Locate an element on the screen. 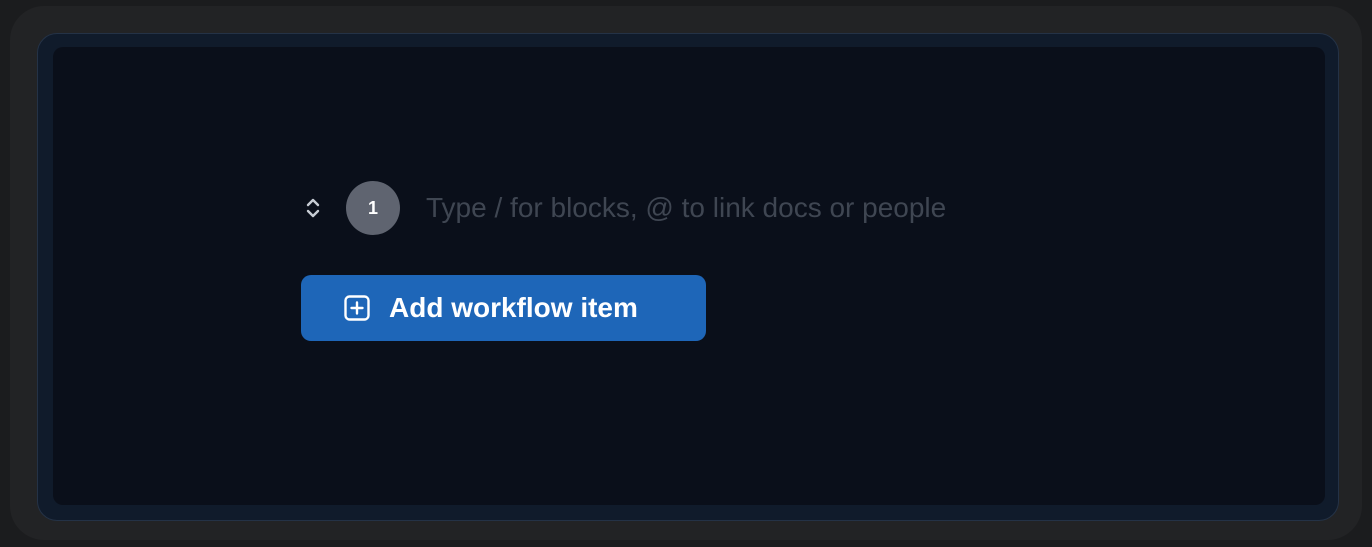 The height and width of the screenshot is (547, 1372). reorder-handle is located at coordinates (313, 208).